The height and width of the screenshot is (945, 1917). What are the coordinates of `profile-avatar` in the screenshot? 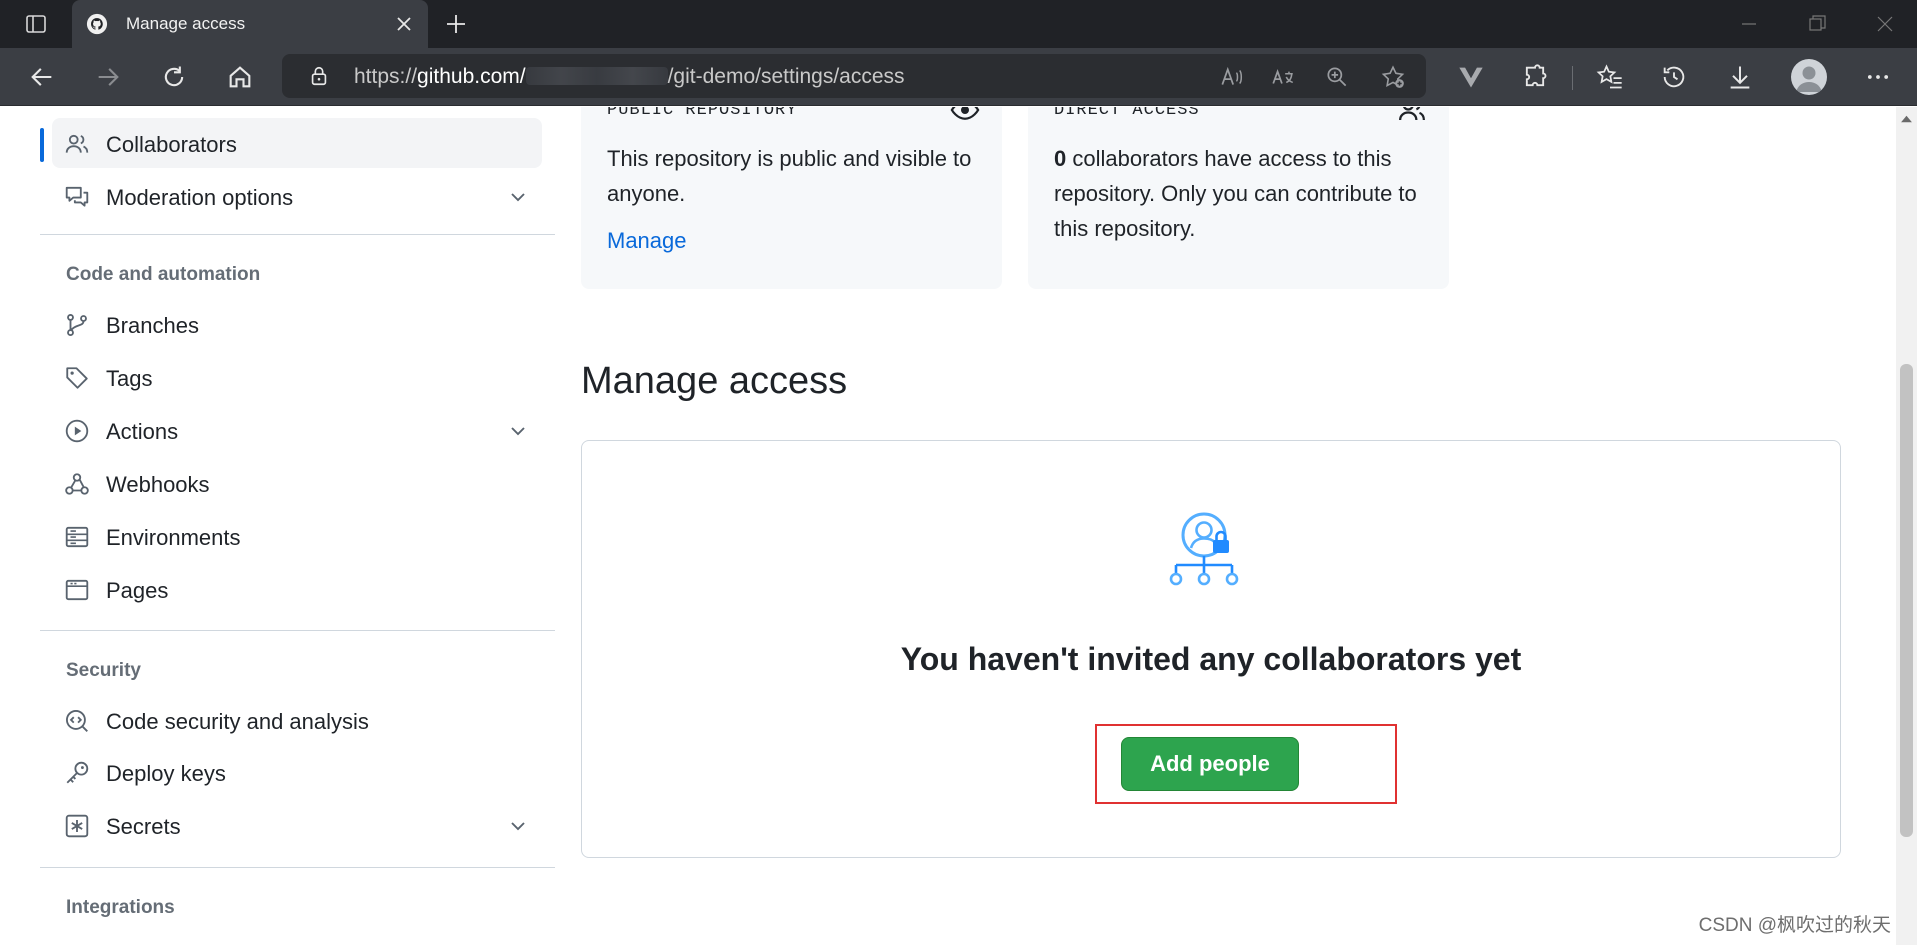 It's located at (1809, 77).